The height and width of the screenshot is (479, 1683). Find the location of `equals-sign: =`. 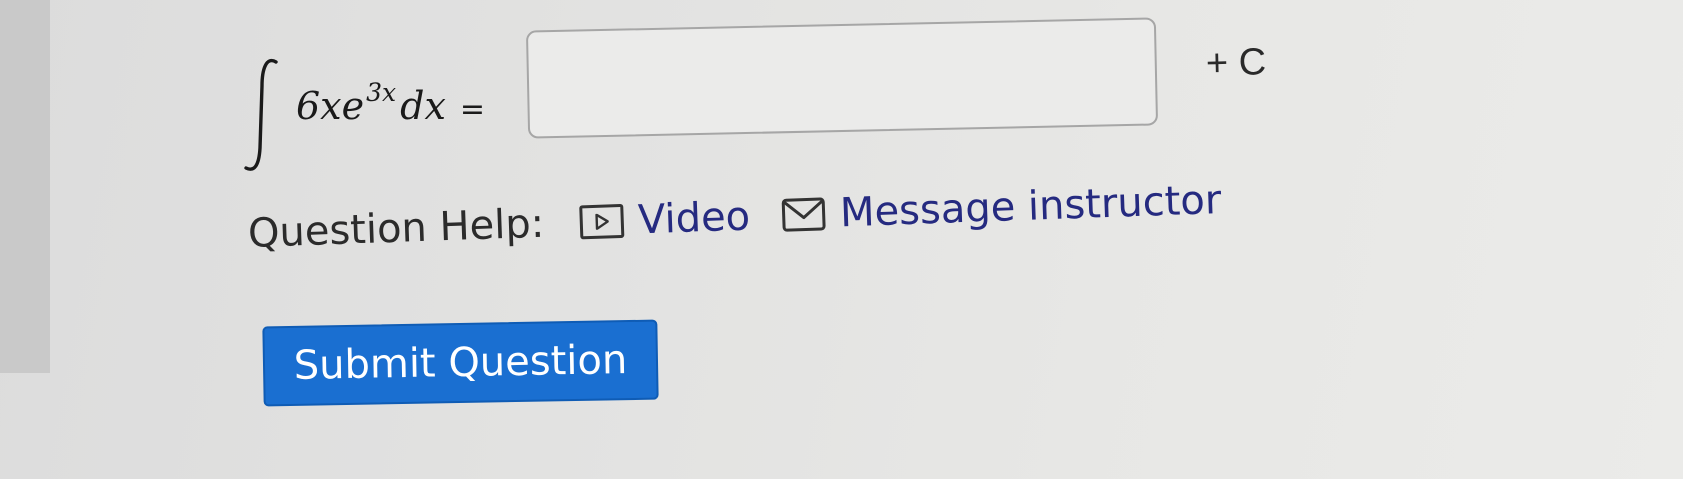

equals-sign: = is located at coordinates (472, 109).